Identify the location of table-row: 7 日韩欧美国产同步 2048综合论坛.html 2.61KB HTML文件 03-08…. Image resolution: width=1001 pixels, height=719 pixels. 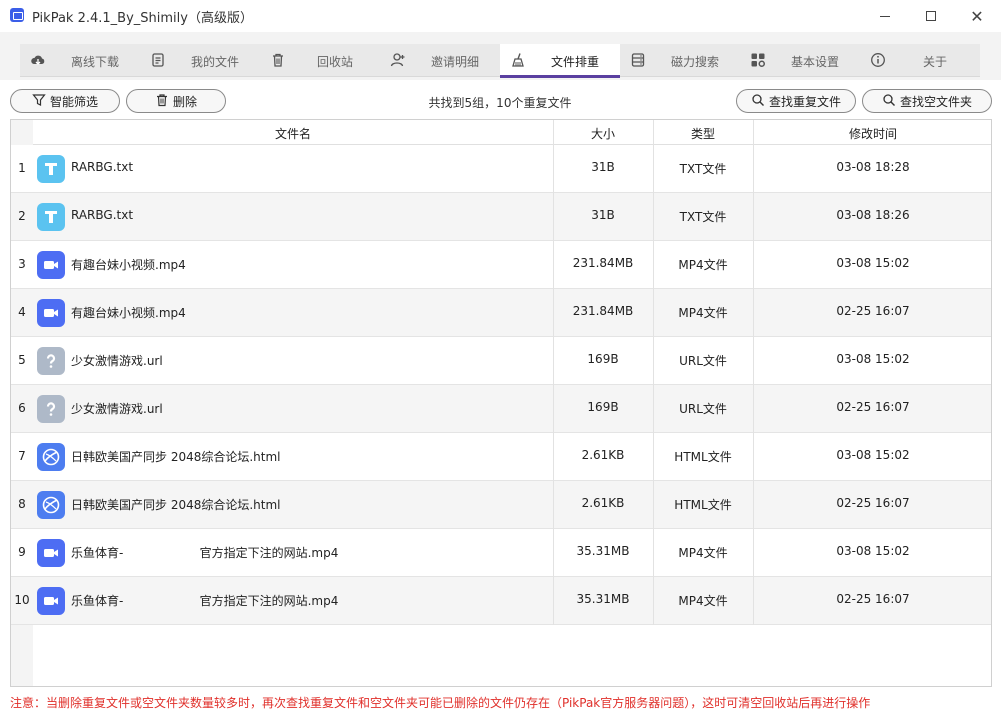
(501, 457).